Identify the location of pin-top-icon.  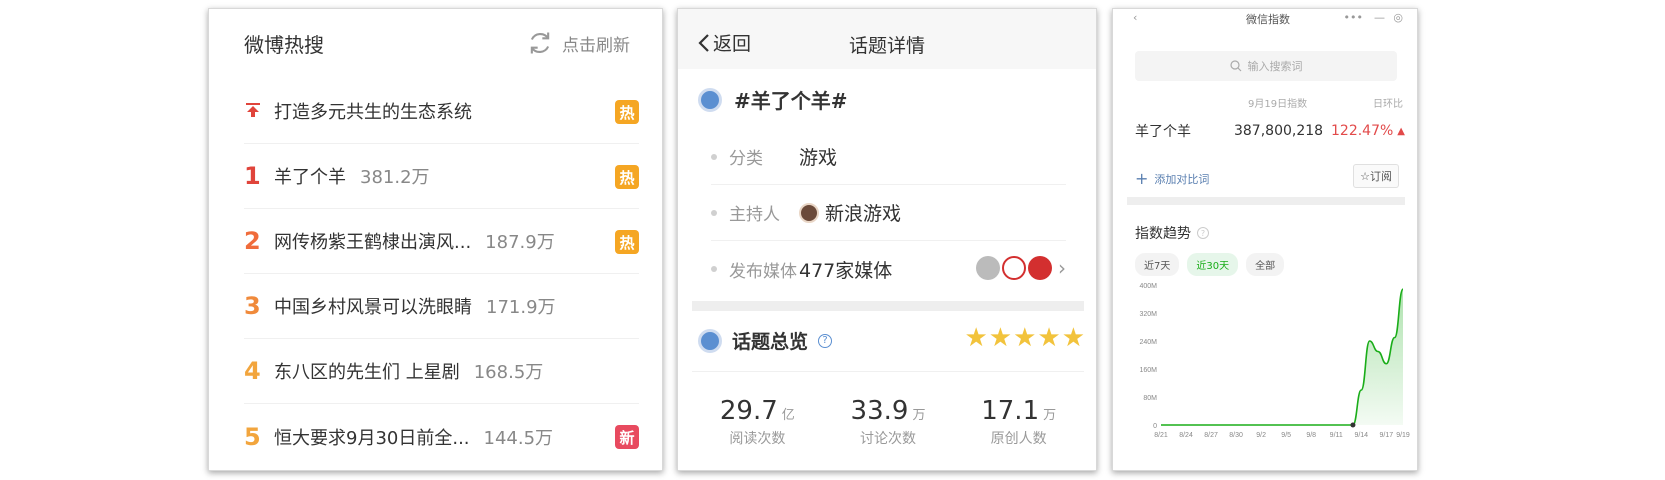
(259, 111).